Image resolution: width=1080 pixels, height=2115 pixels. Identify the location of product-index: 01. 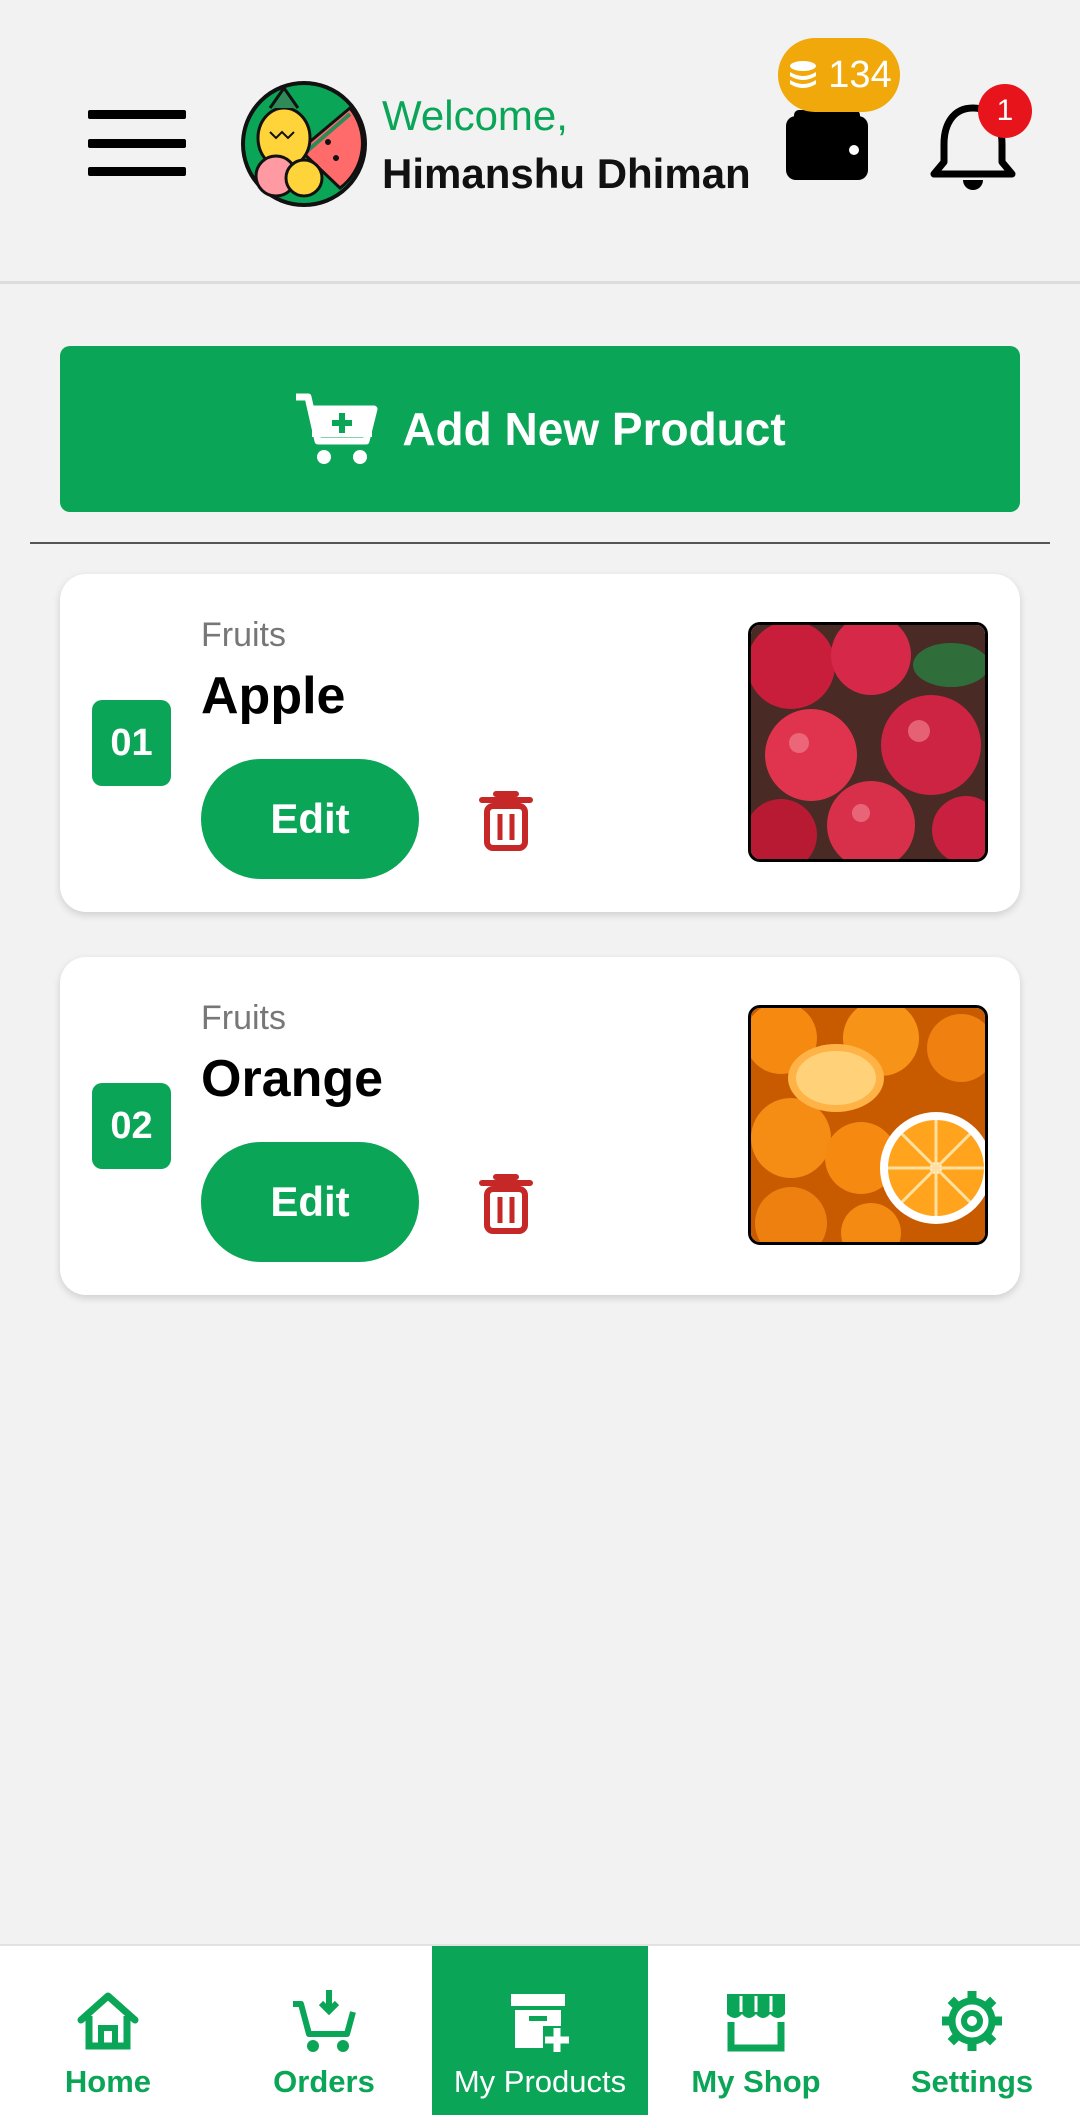
(131, 743).